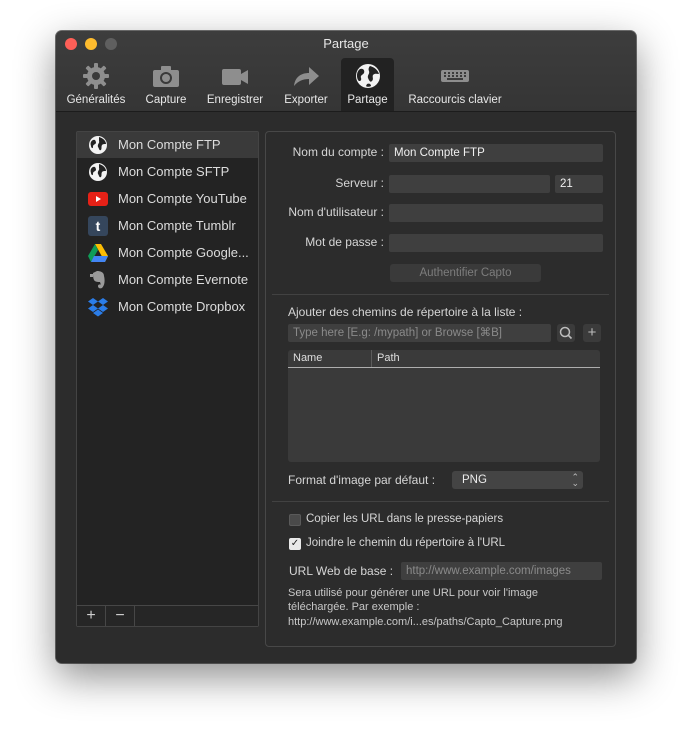 This screenshot has width=692, height=744. I want to click on username-label: Nom d'utilisateur :, so click(336, 212).